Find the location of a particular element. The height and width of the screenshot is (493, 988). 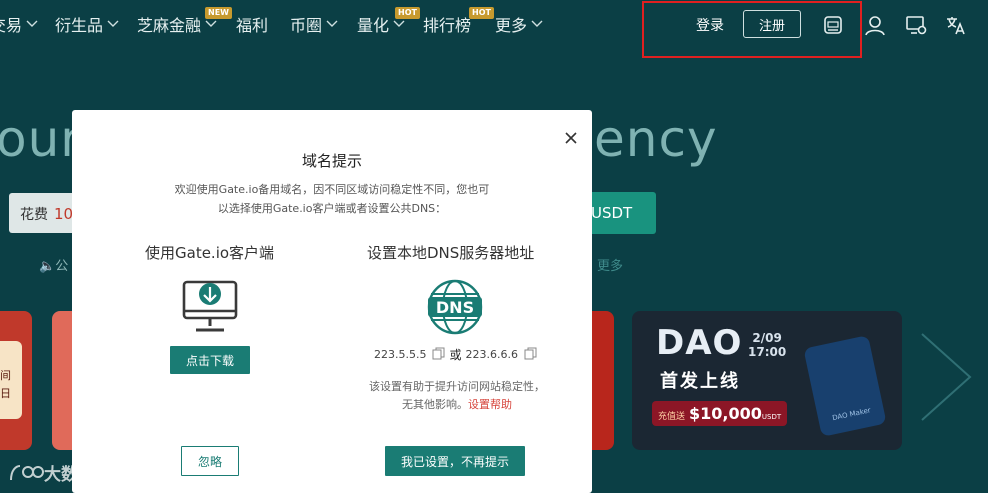

dao-card-label: DAO Maker is located at coordinates (851, 414).